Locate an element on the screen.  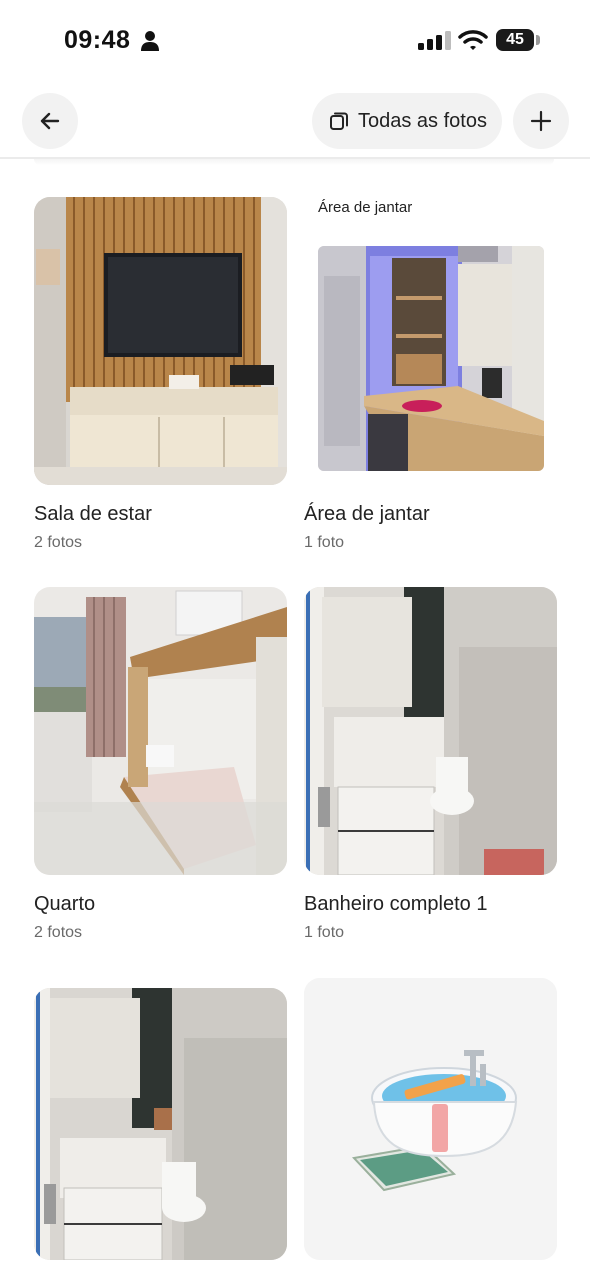
status-bar: 09:48 45 is located at coordinates (295, 40).